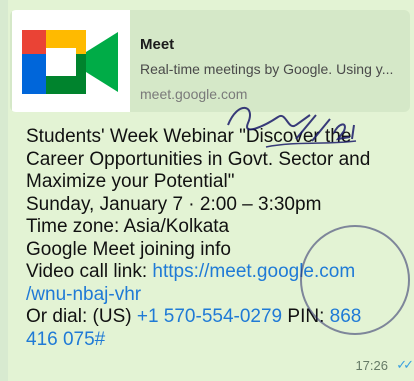  Describe the element at coordinates (130, 181) in the screenshot. I see `message-line: Maximize your Potential"` at that location.